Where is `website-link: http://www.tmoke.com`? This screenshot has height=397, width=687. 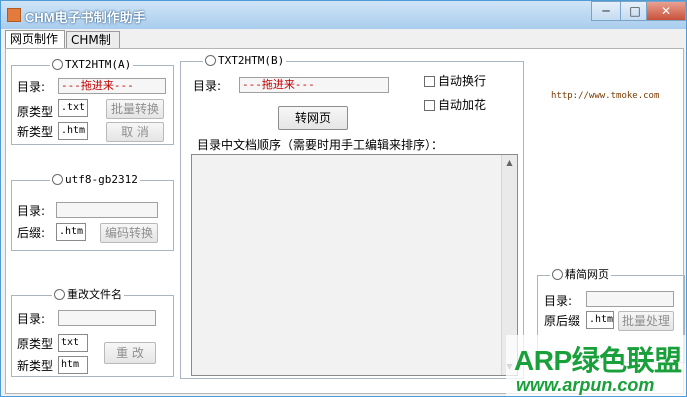
website-link: http://www.tmoke.com is located at coordinates (605, 96).